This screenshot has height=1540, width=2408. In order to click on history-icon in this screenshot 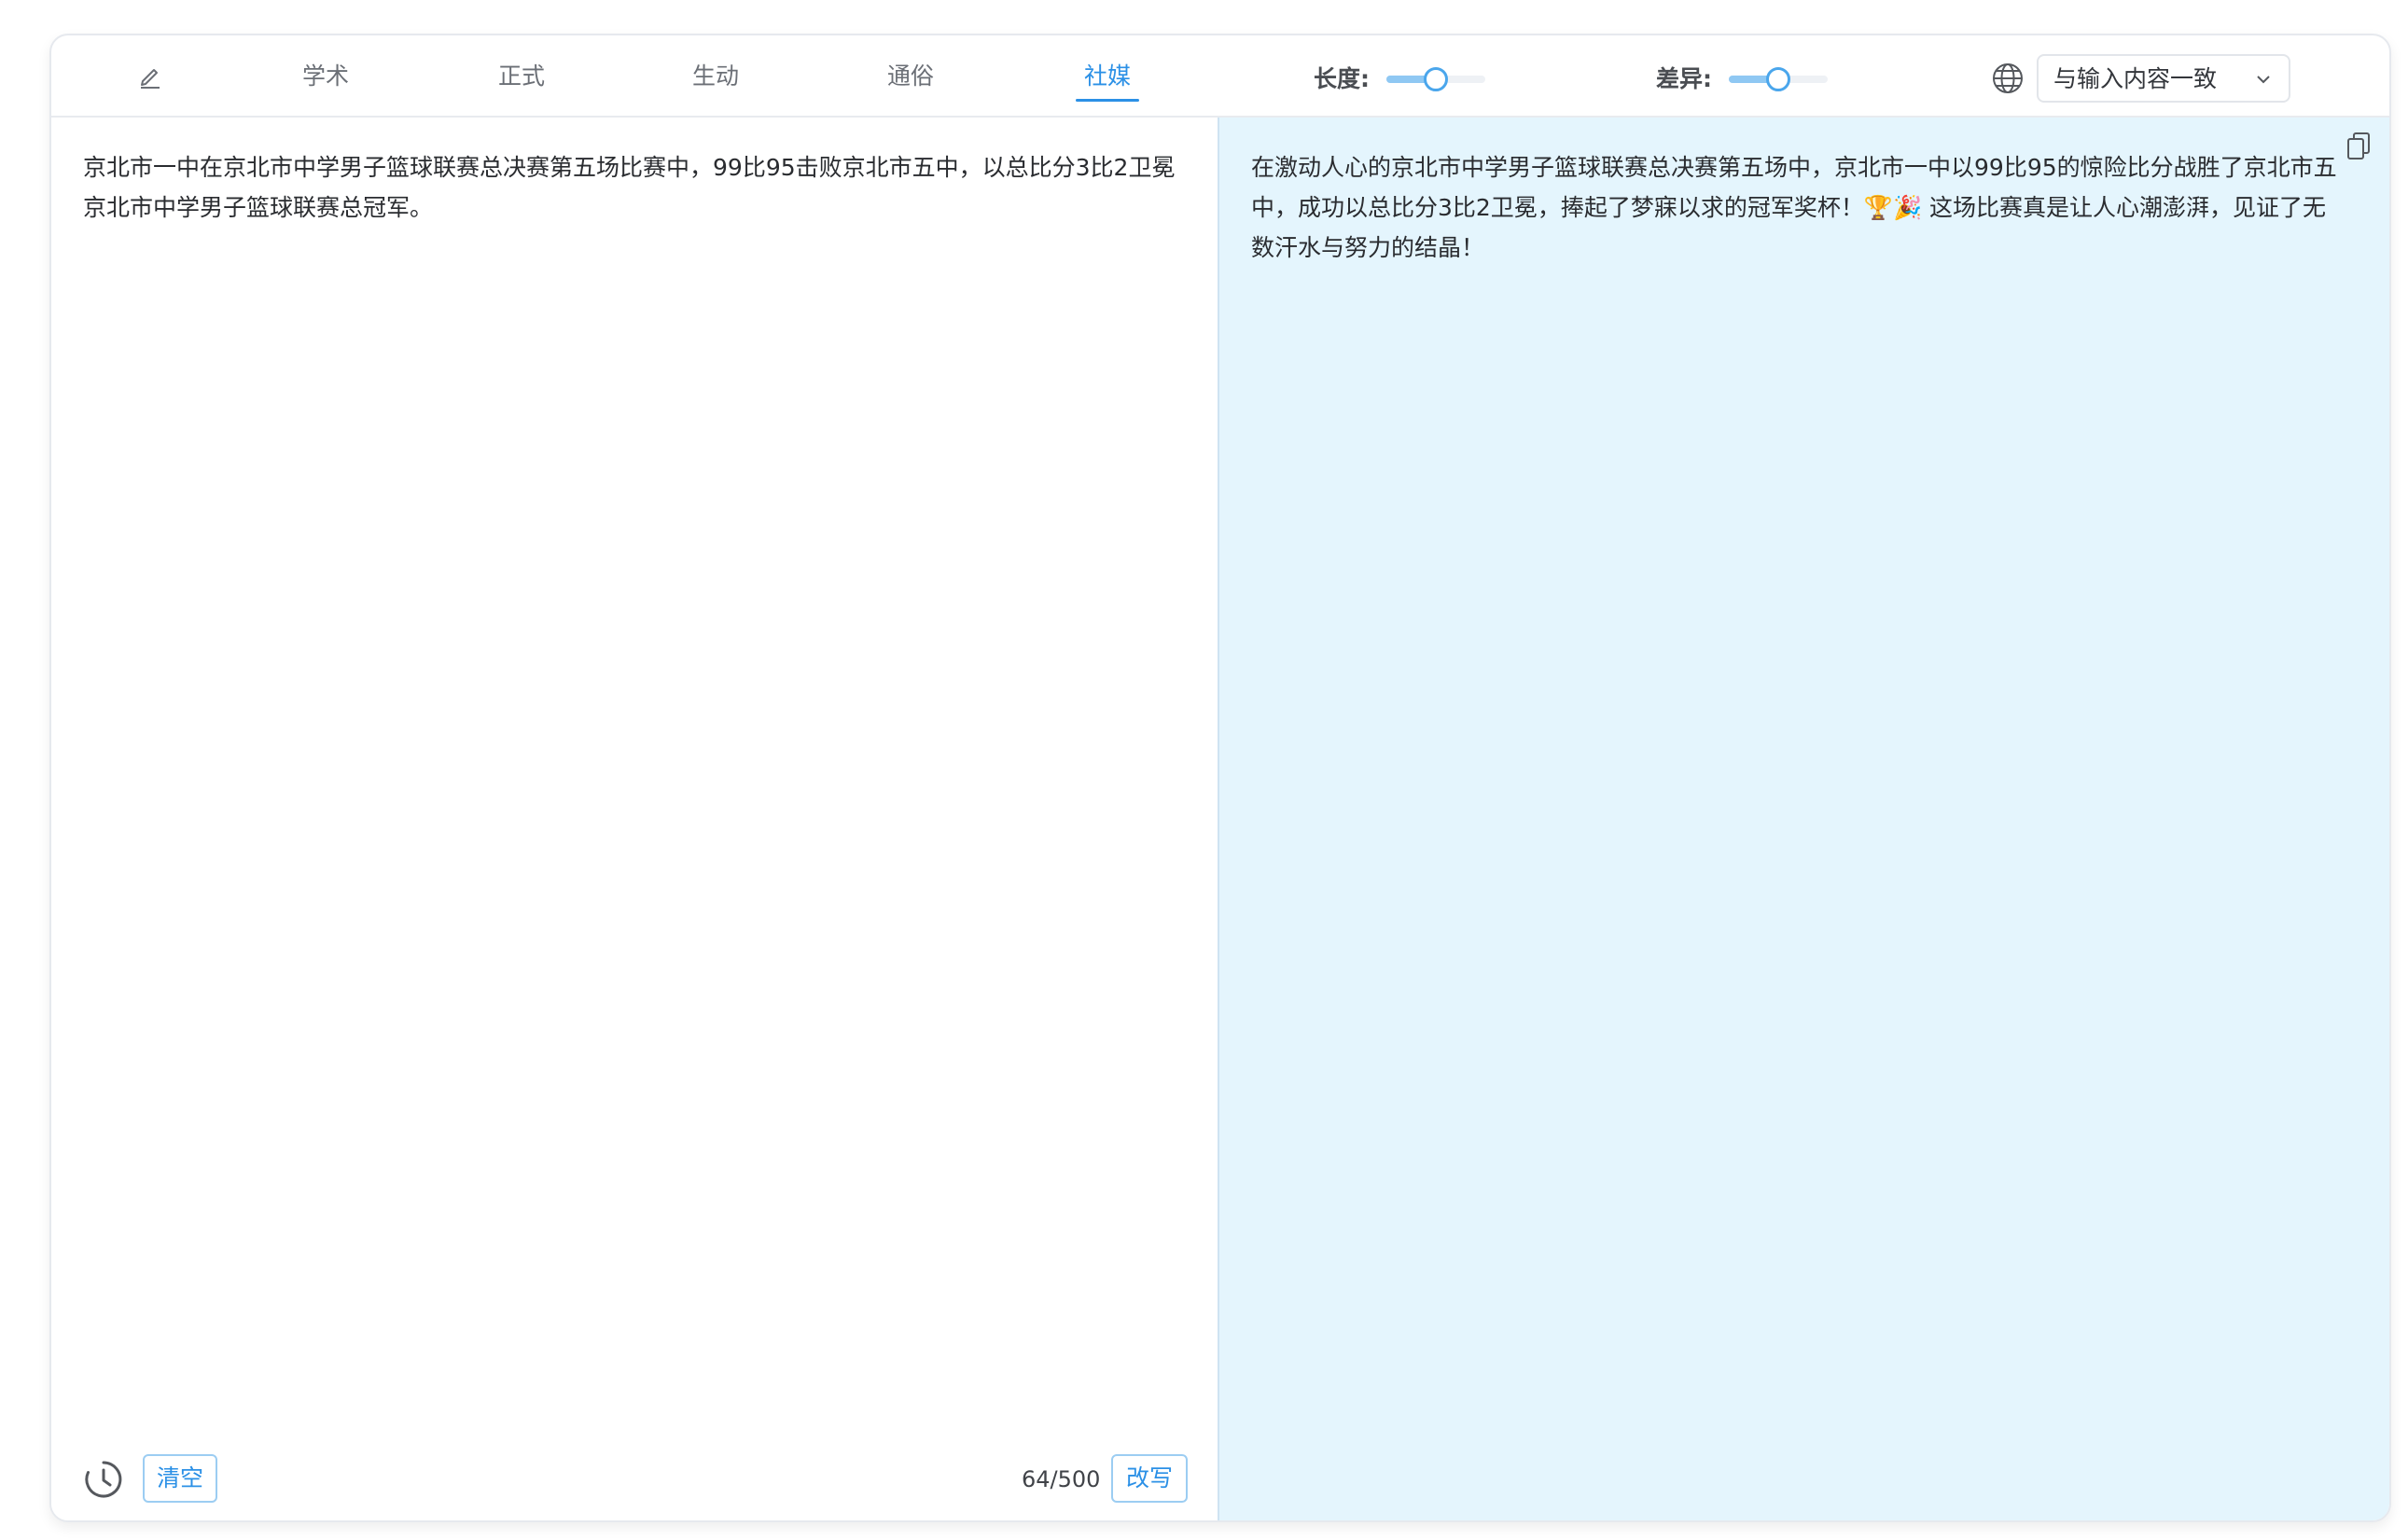, I will do `click(104, 1480)`.